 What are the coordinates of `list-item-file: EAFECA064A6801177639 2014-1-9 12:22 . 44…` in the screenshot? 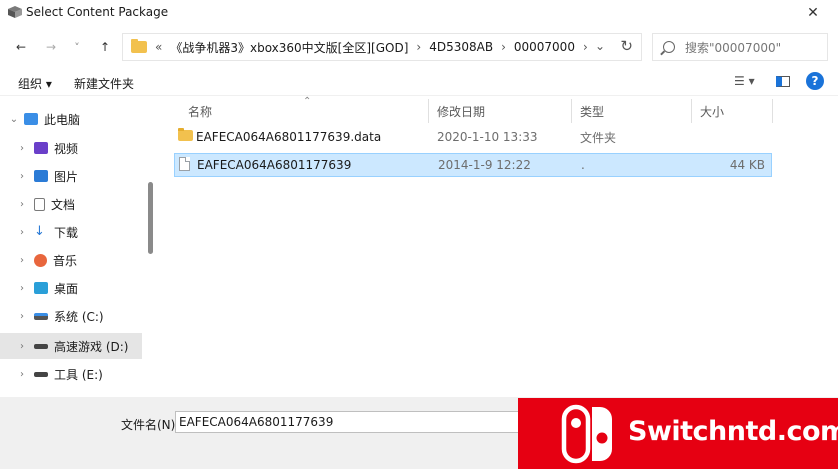 It's located at (473, 165).